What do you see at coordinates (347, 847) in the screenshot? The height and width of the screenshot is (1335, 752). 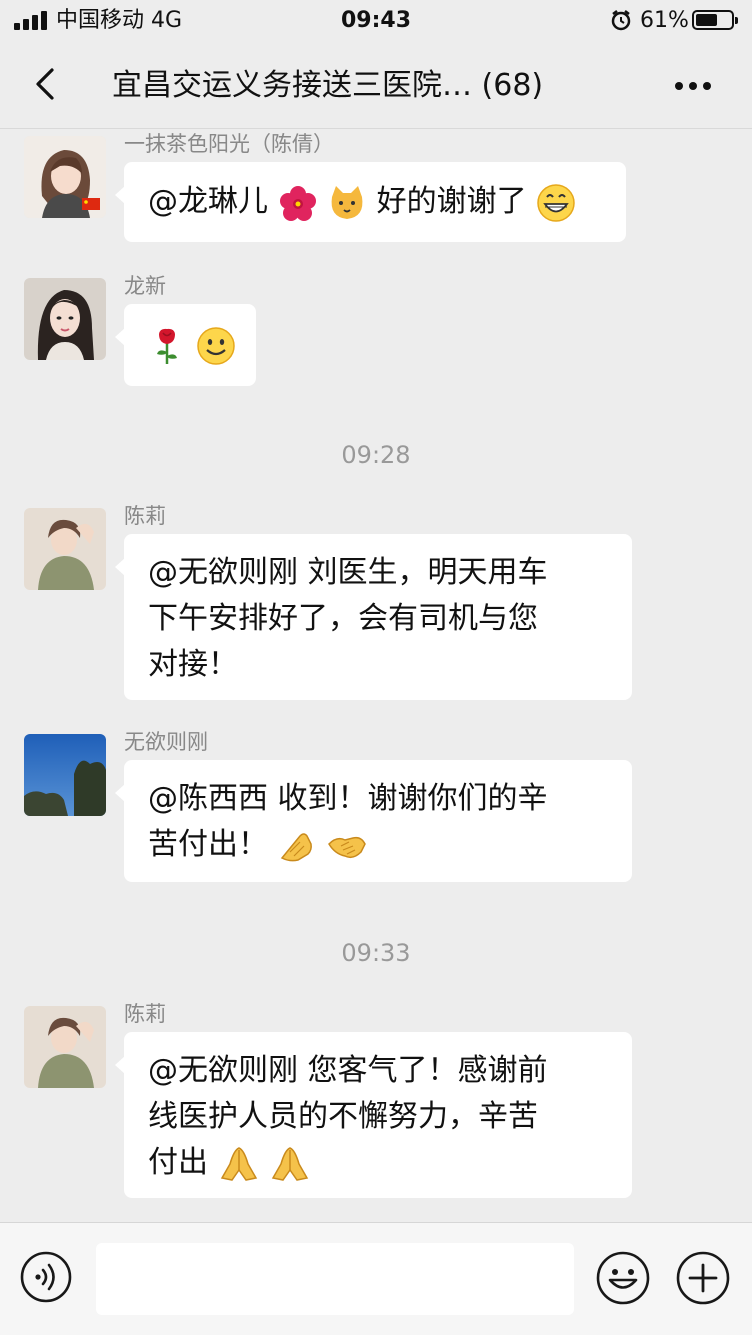 I see `handshake-emoji` at bounding box center [347, 847].